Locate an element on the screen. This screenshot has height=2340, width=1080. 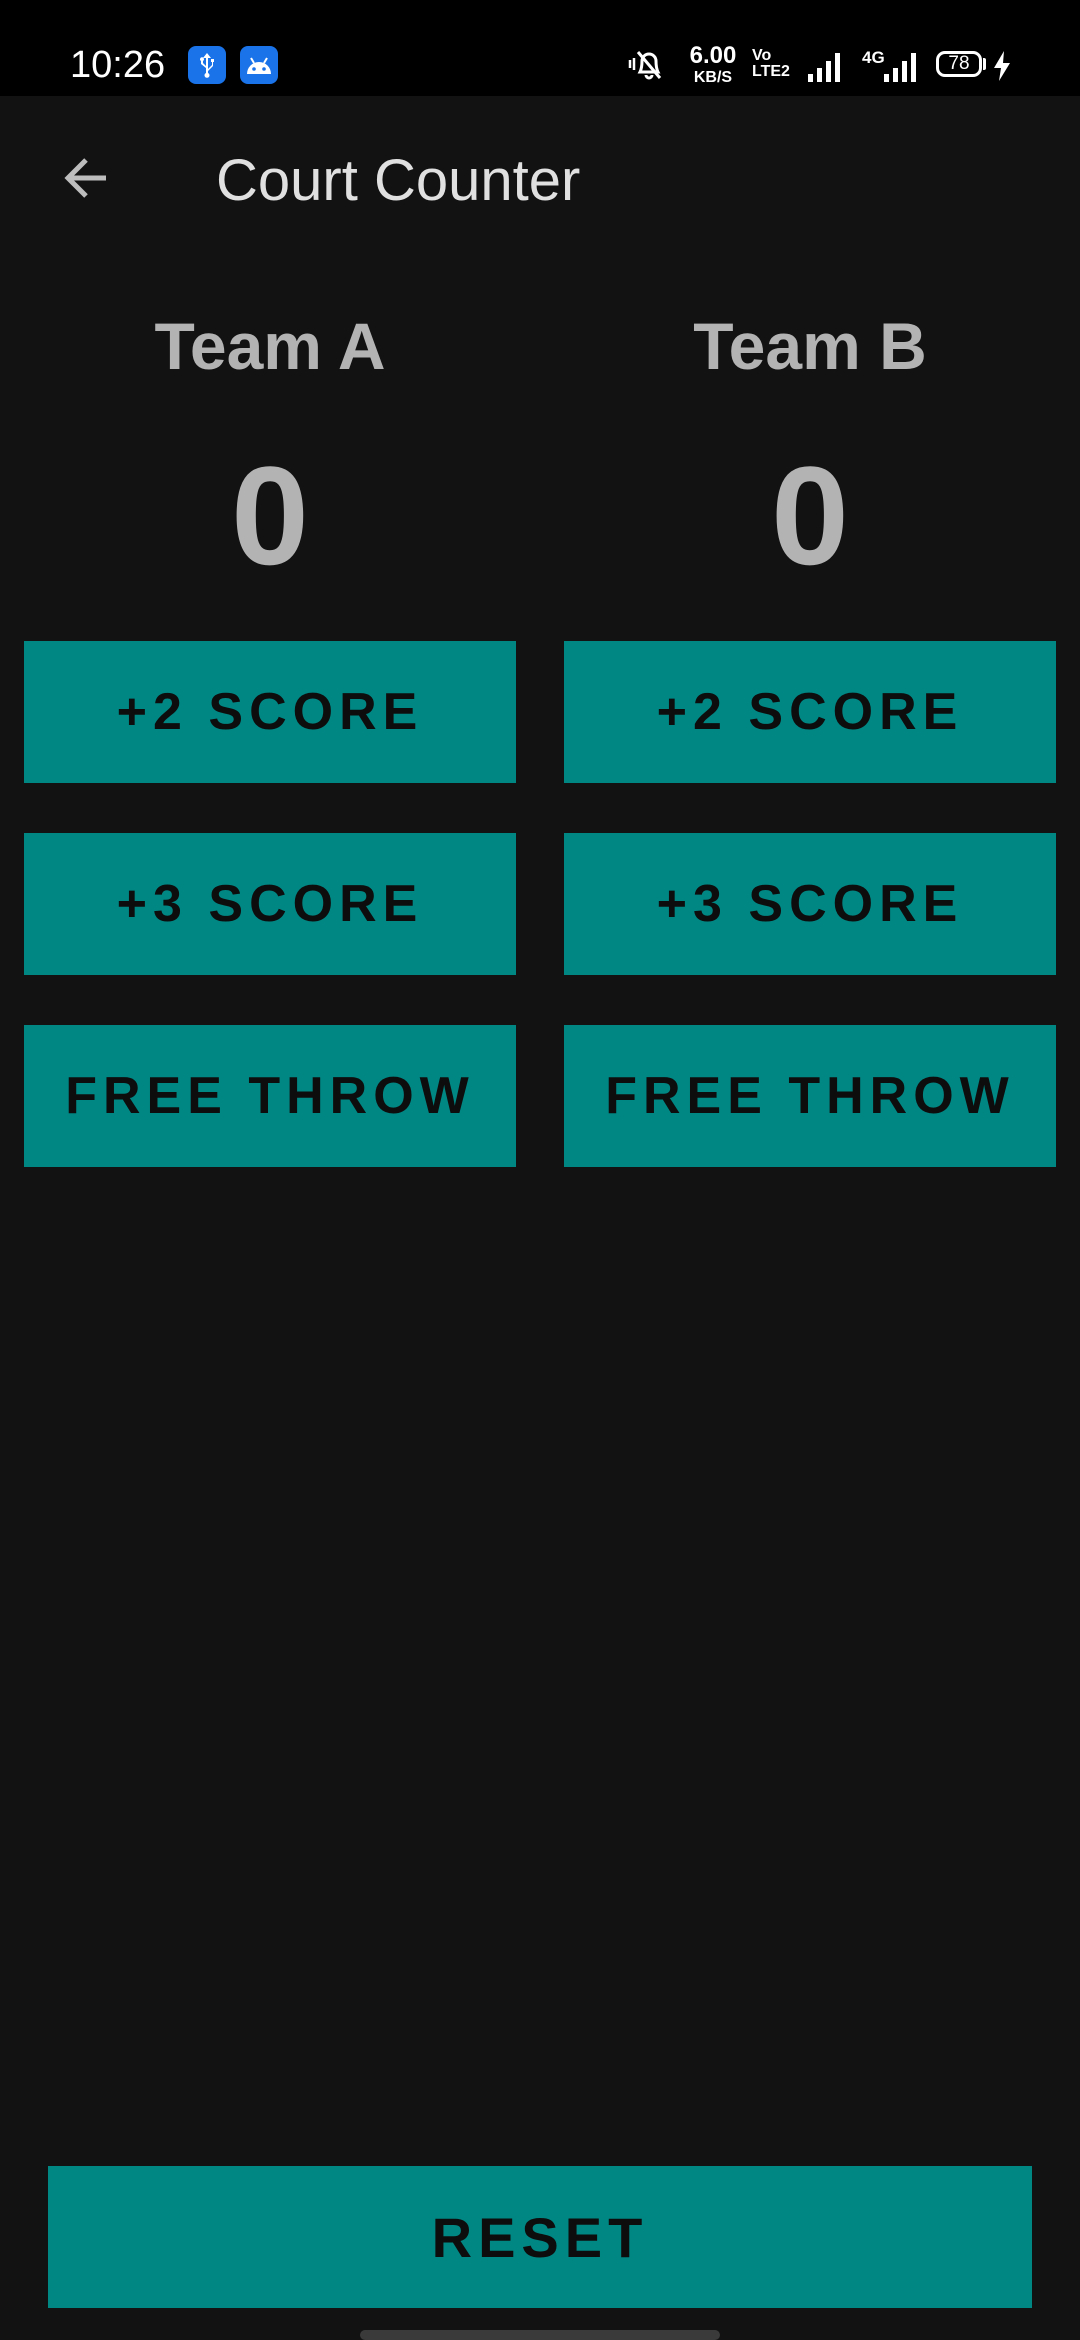
network-speed-value: 6.00 is located at coordinates (713, 55).